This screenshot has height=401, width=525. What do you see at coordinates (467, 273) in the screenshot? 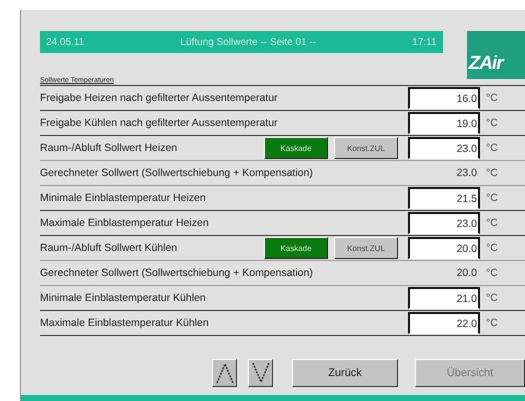
I see `computed-value: 20.0` at bounding box center [467, 273].